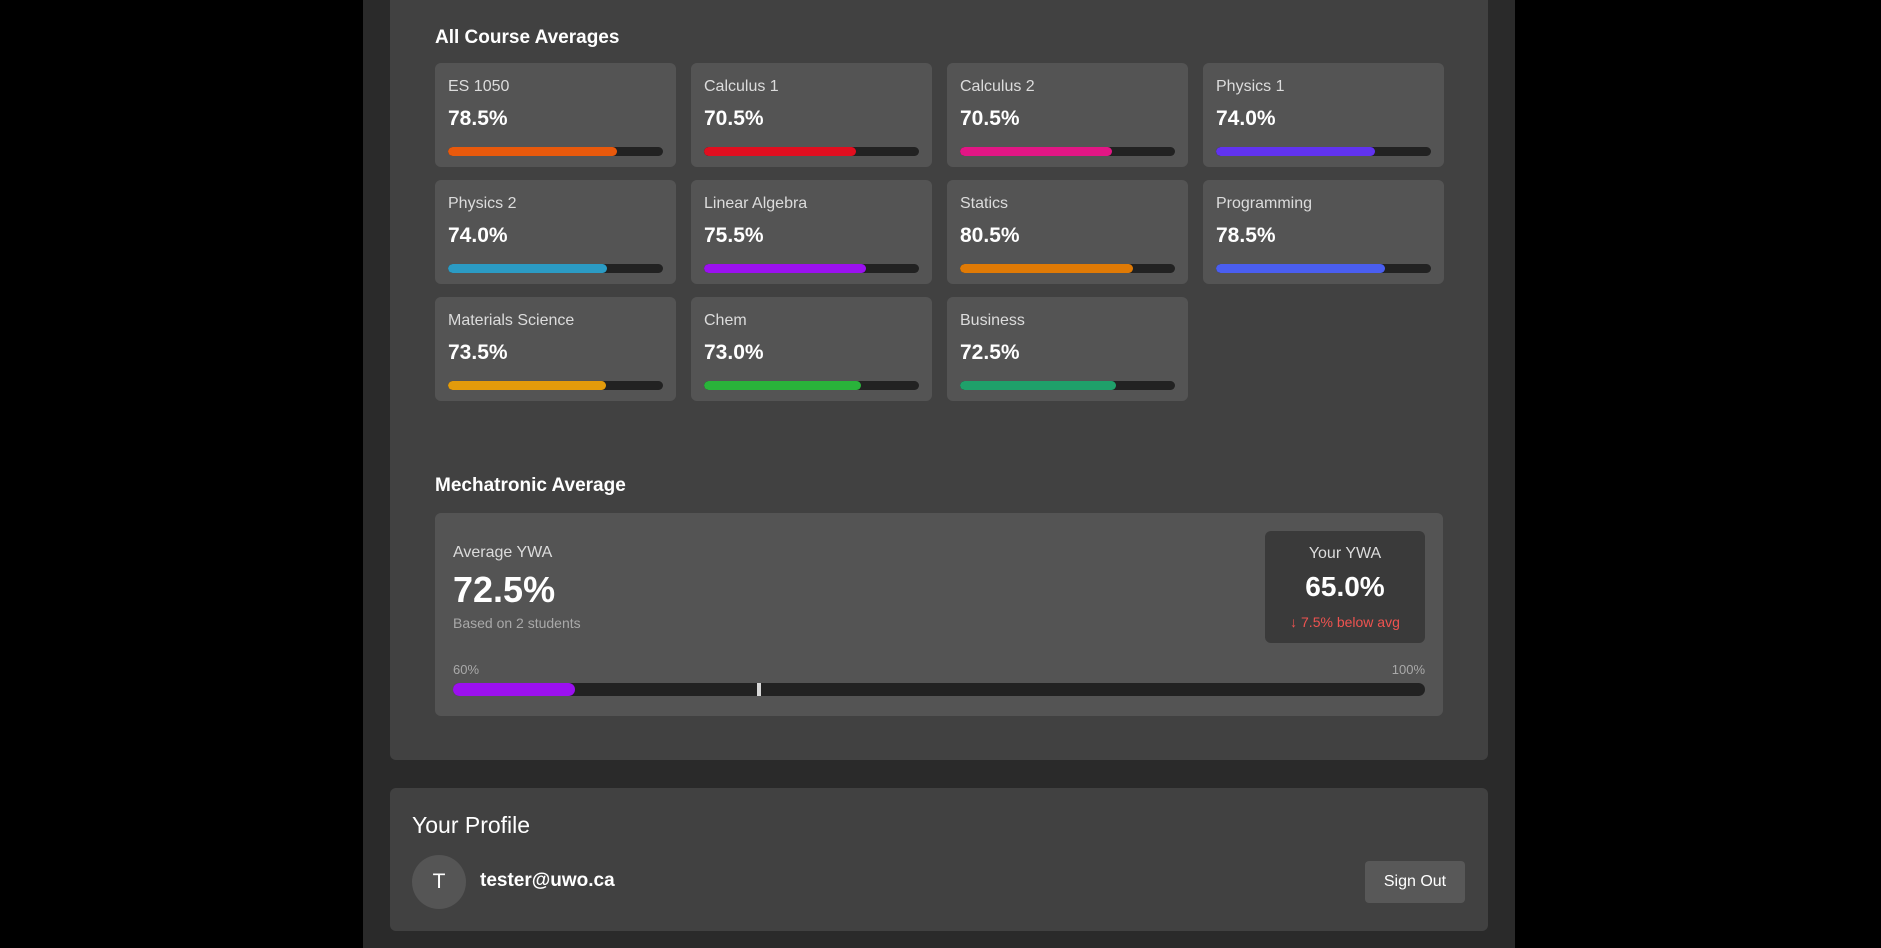 This screenshot has height=948, width=1881. I want to click on ywa-scale-fill, so click(514, 689).